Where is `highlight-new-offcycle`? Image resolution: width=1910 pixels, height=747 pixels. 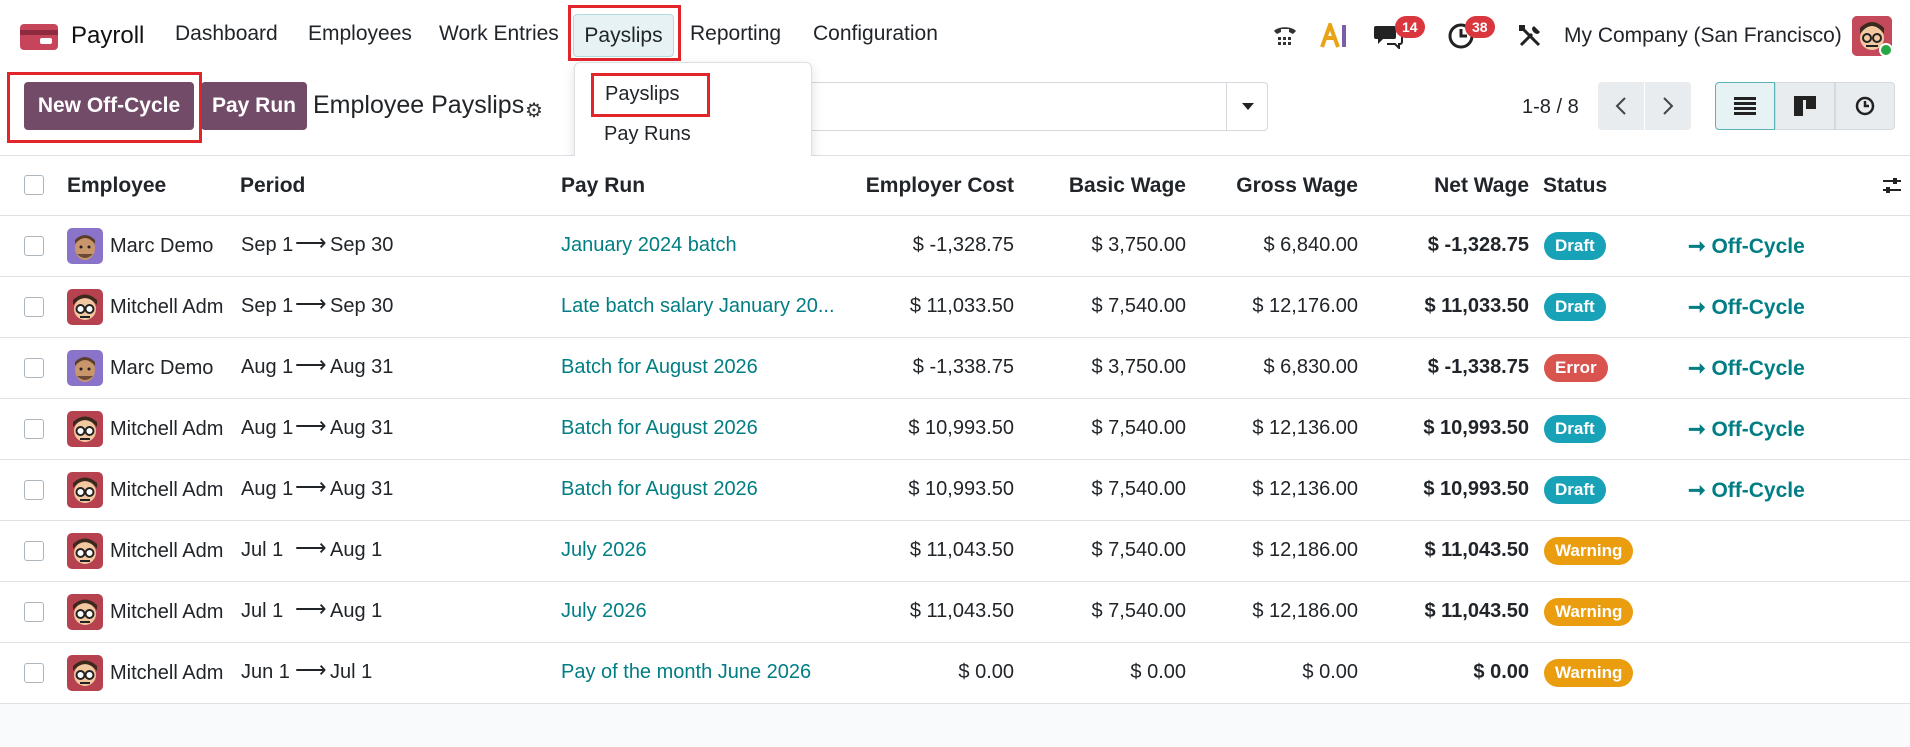
highlight-new-offcycle is located at coordinates (104, 107).